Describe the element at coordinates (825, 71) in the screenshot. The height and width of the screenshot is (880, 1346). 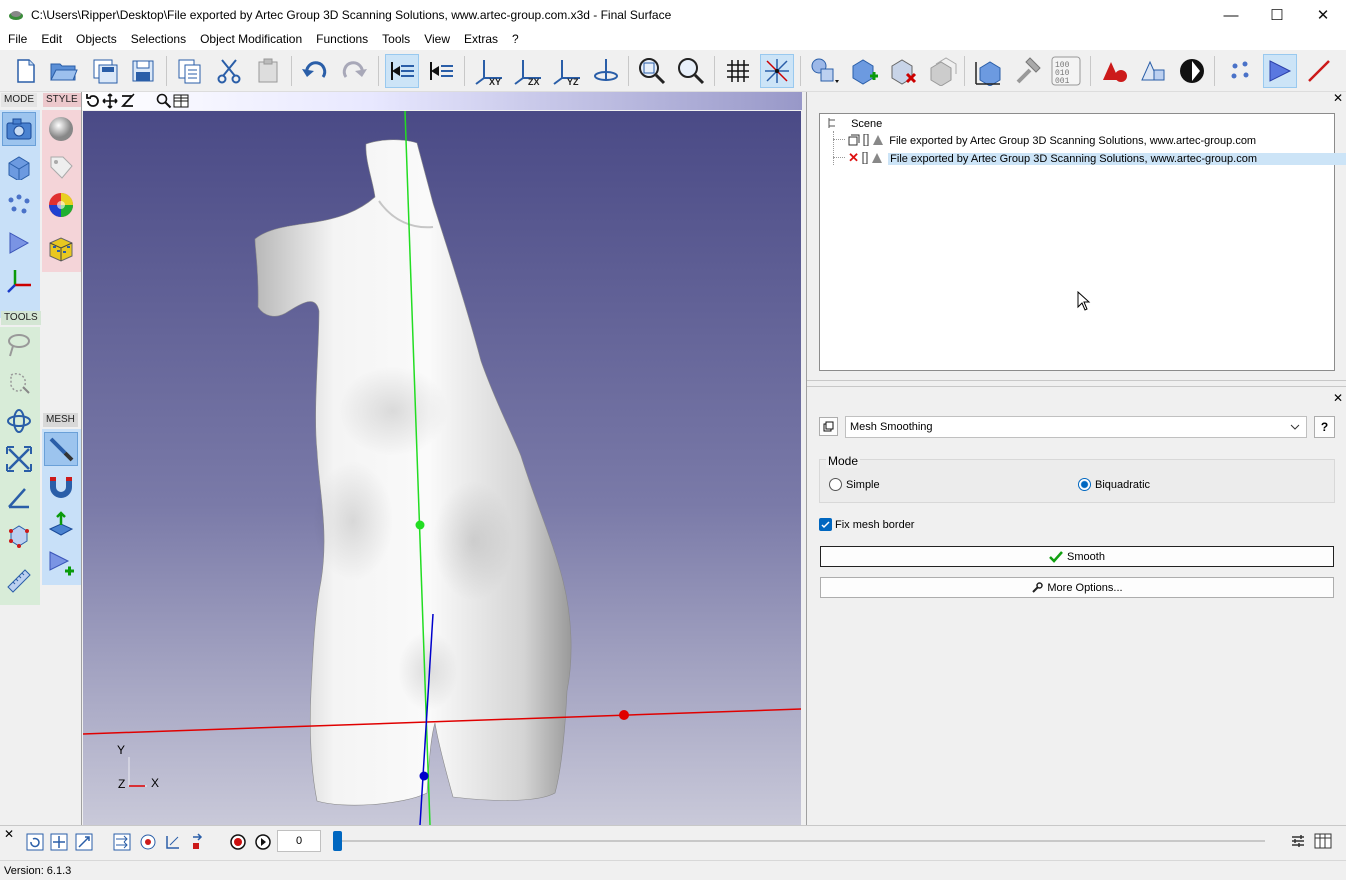
I see `add-primitive-icon` at that location.